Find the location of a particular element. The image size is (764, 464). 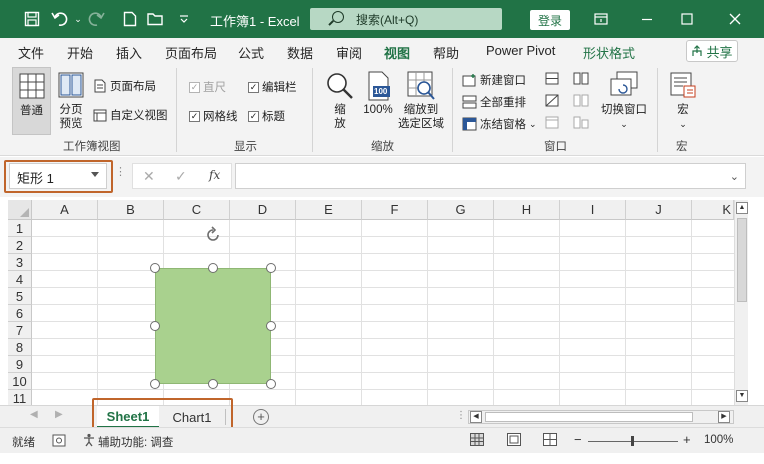

resize-handle-bottom-left is located at coordinates (155, 384).